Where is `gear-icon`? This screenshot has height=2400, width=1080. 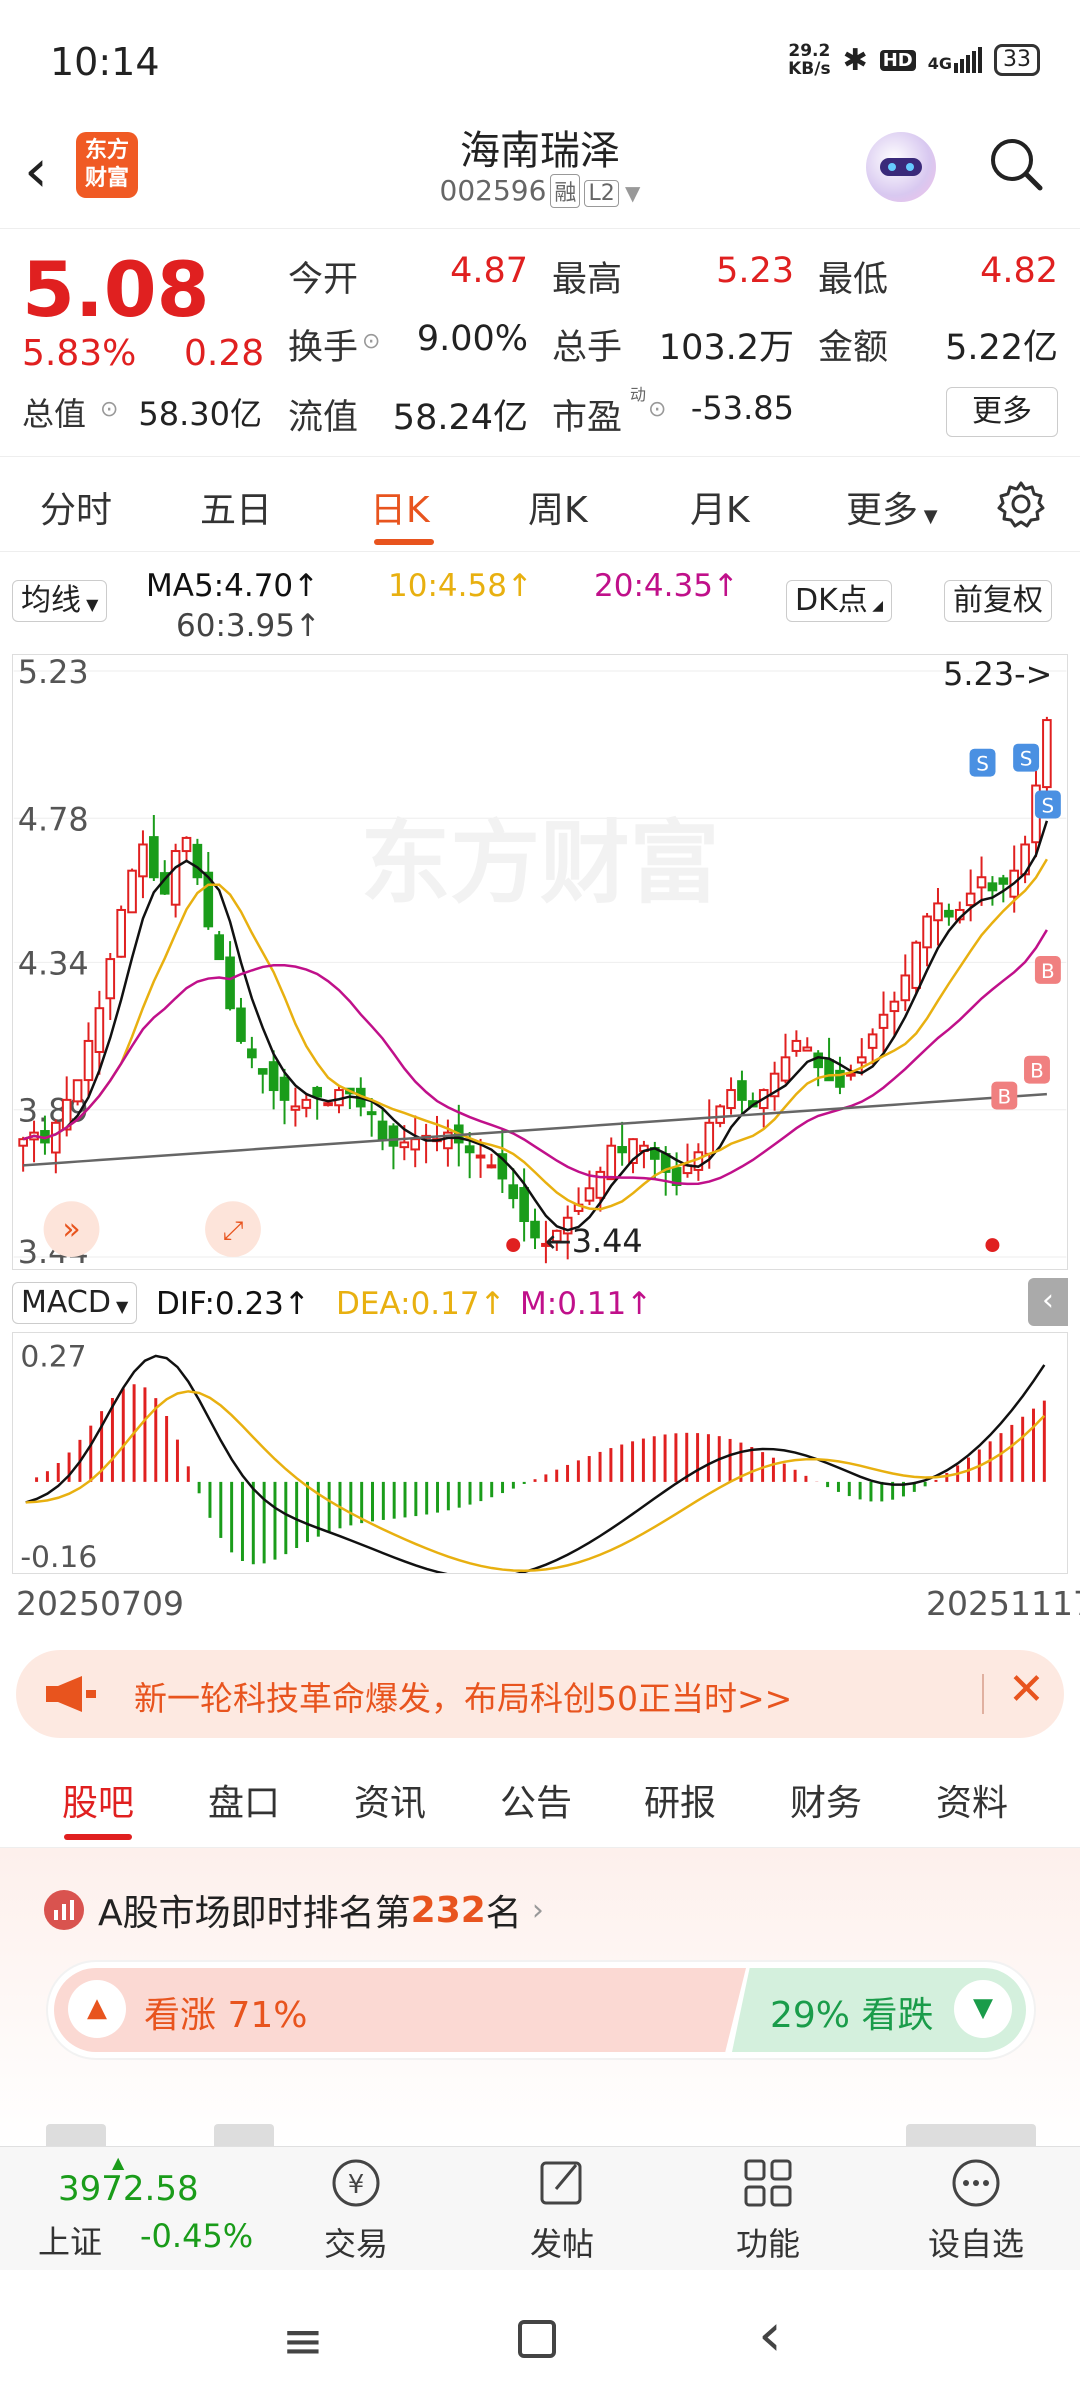
gear-icon is located at coordinates (1021, 504).